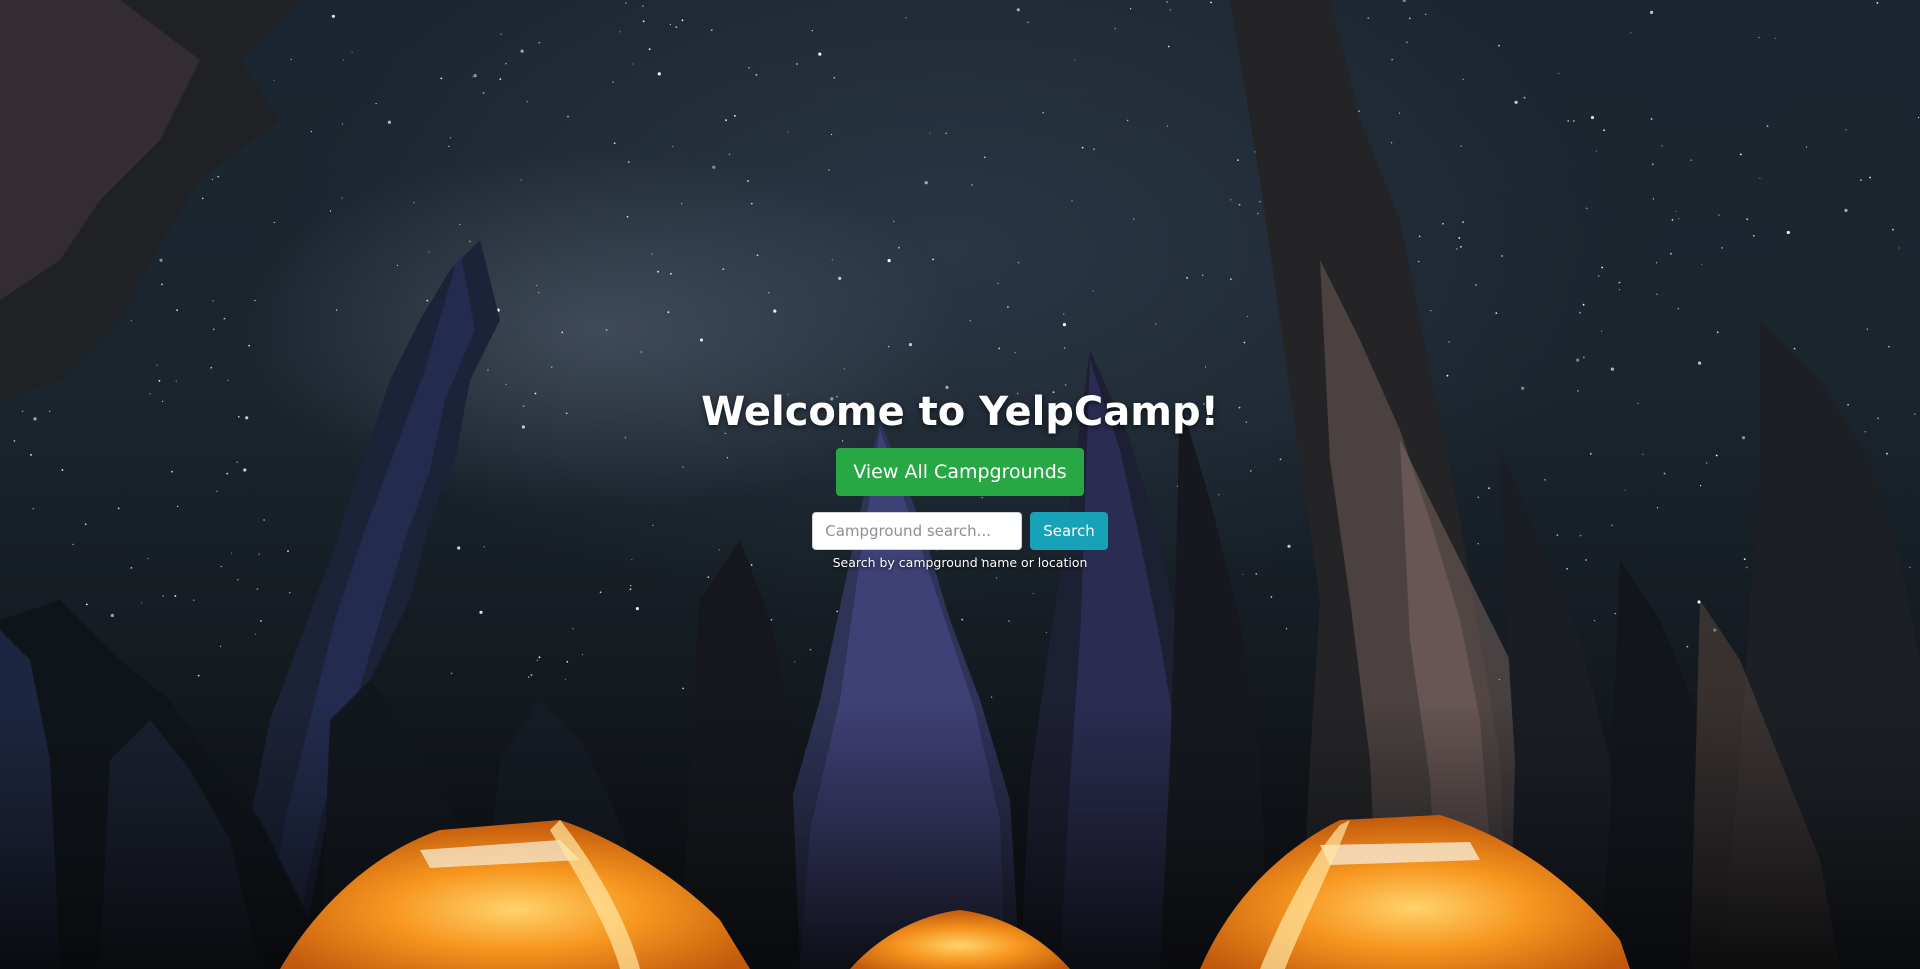  I want to click on search-button: Search, so click(1069, 531).